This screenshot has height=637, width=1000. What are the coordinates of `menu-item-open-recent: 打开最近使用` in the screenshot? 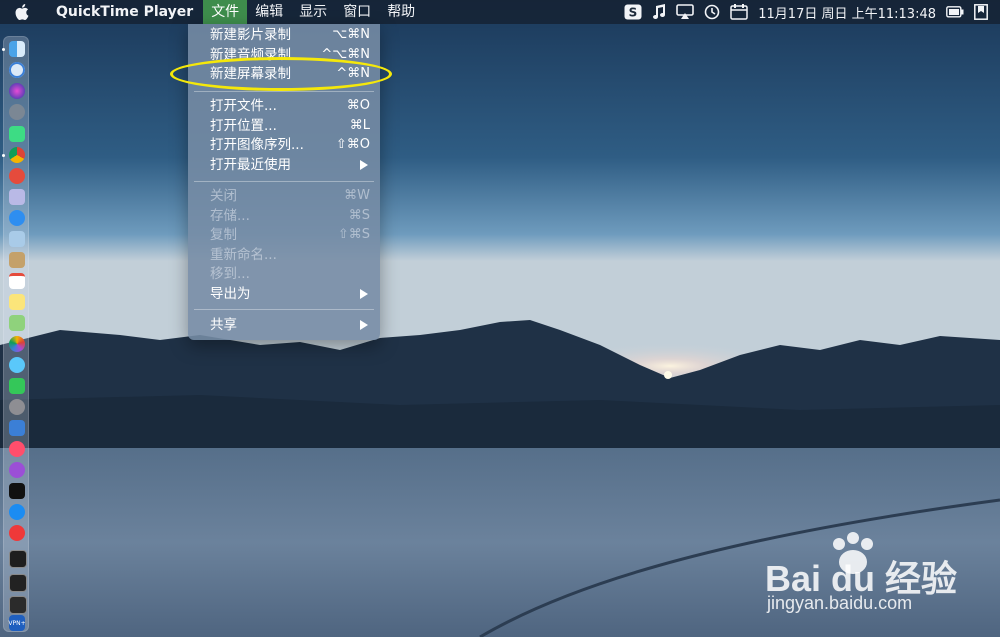 It's located at (284, 165).